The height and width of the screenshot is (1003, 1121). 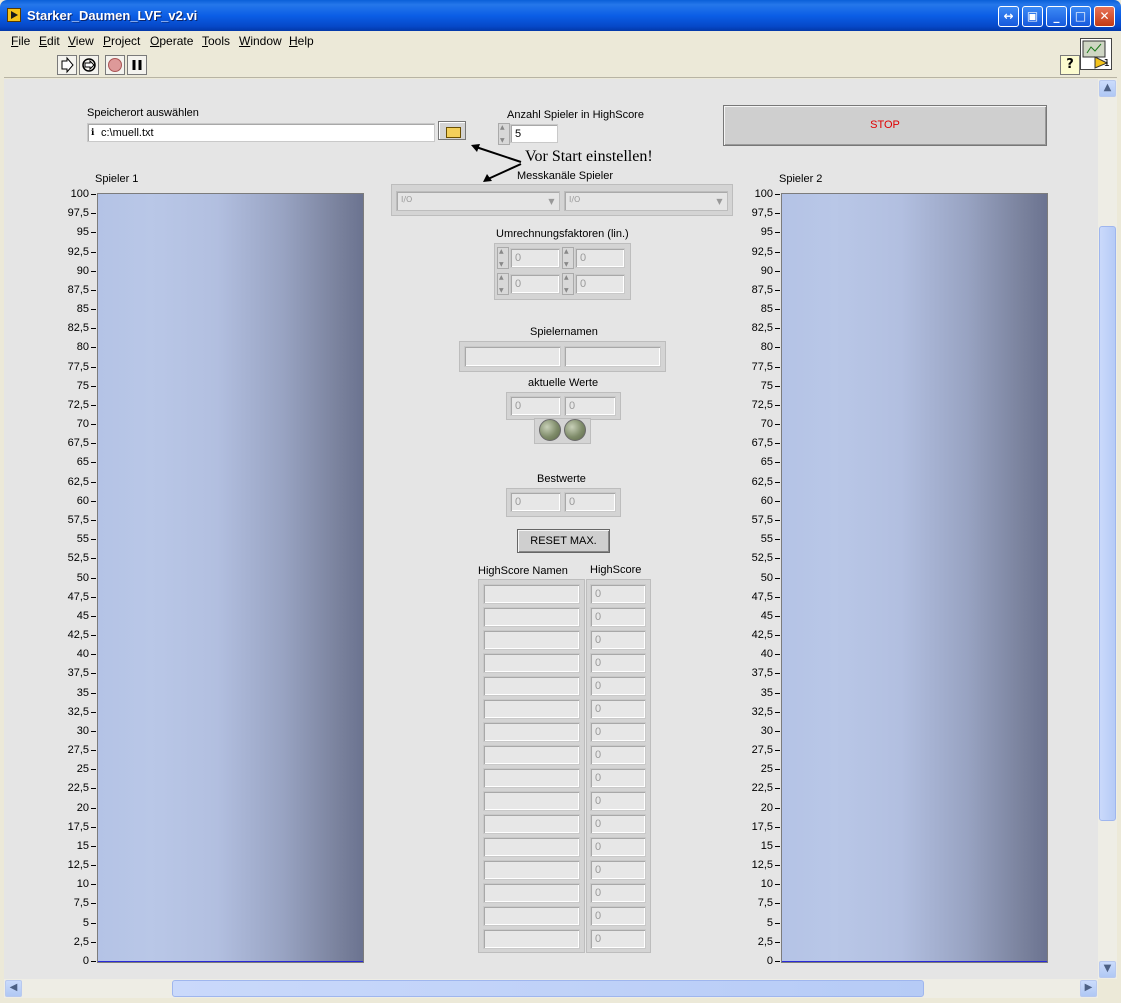 What do you see at coordinates (78, 788) in the screenshot?
I see `scale-tick-label: 22,5` at bounding box center [78, 788].